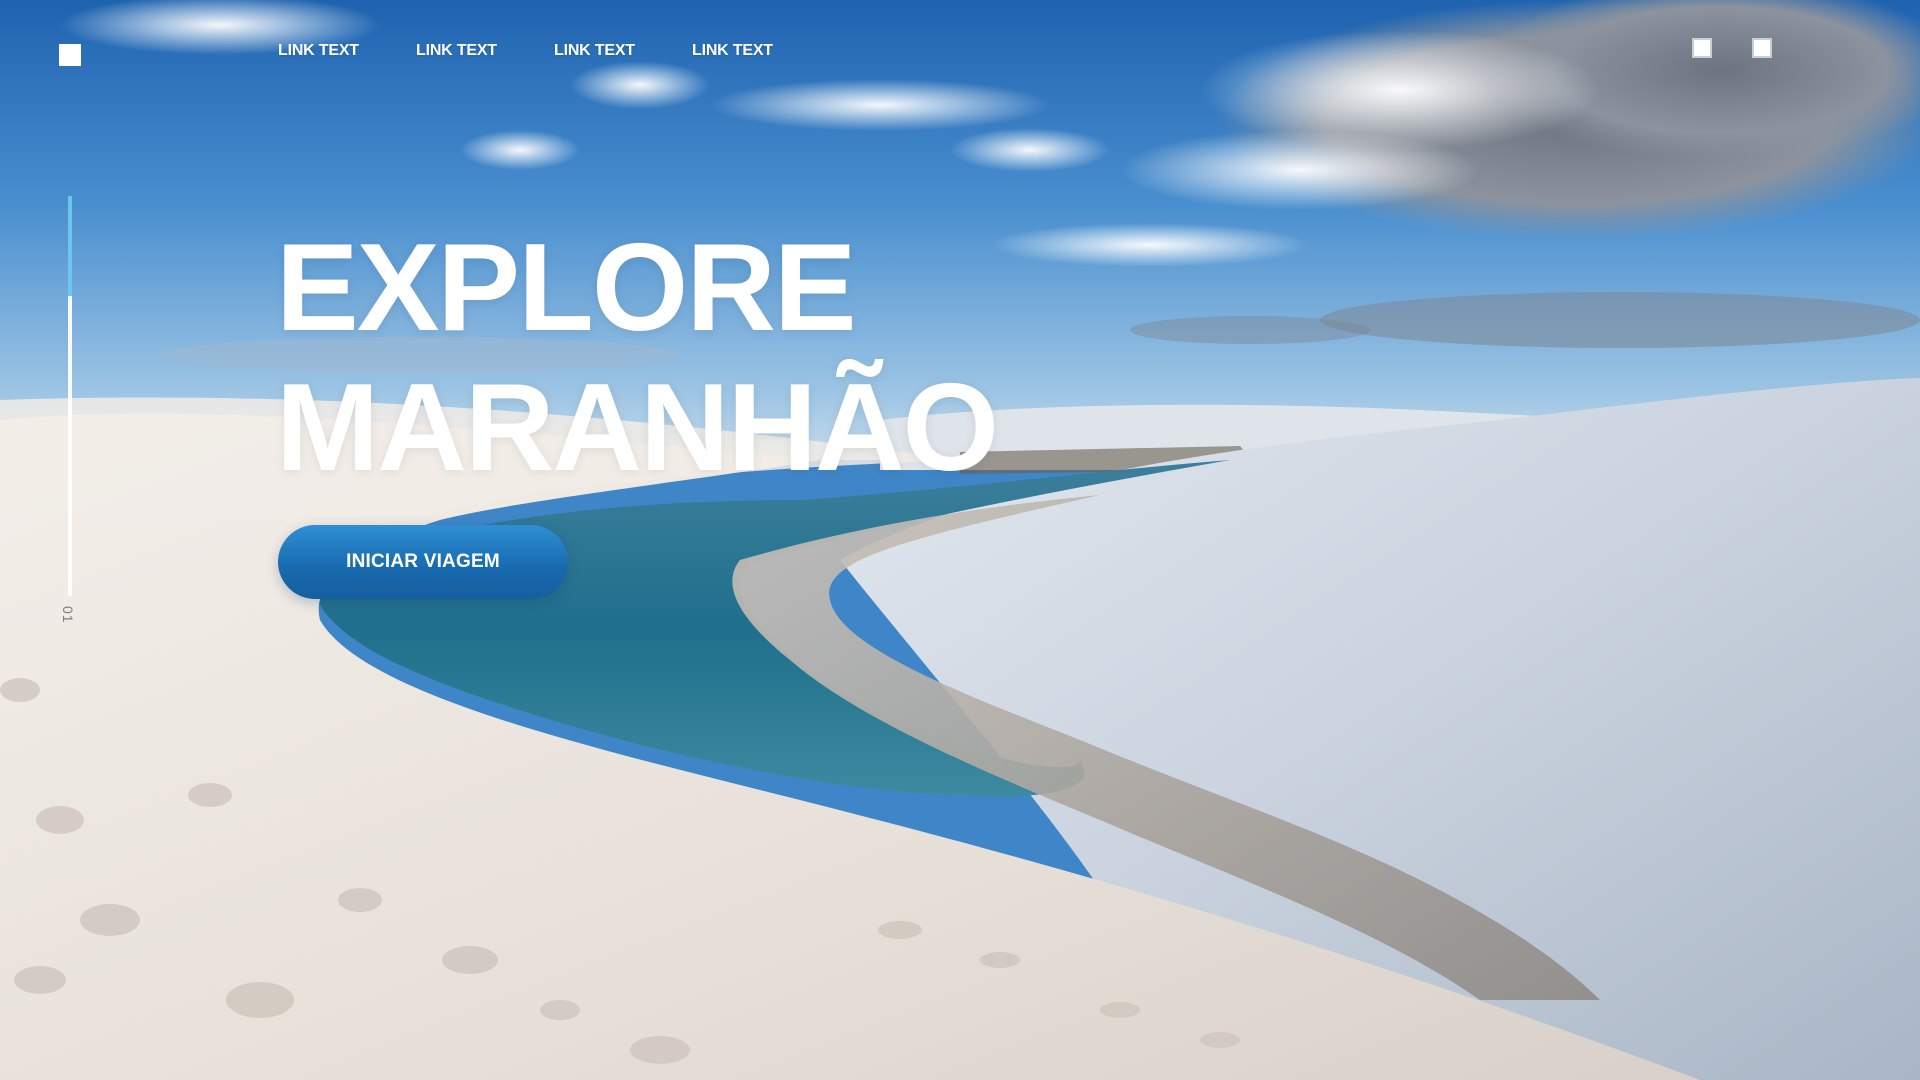 The height and width of the screenshot is (1080, 1920). Describe the element at coordinates (70, 55) in the screenshot. I see `logo-square-icon` at that location.